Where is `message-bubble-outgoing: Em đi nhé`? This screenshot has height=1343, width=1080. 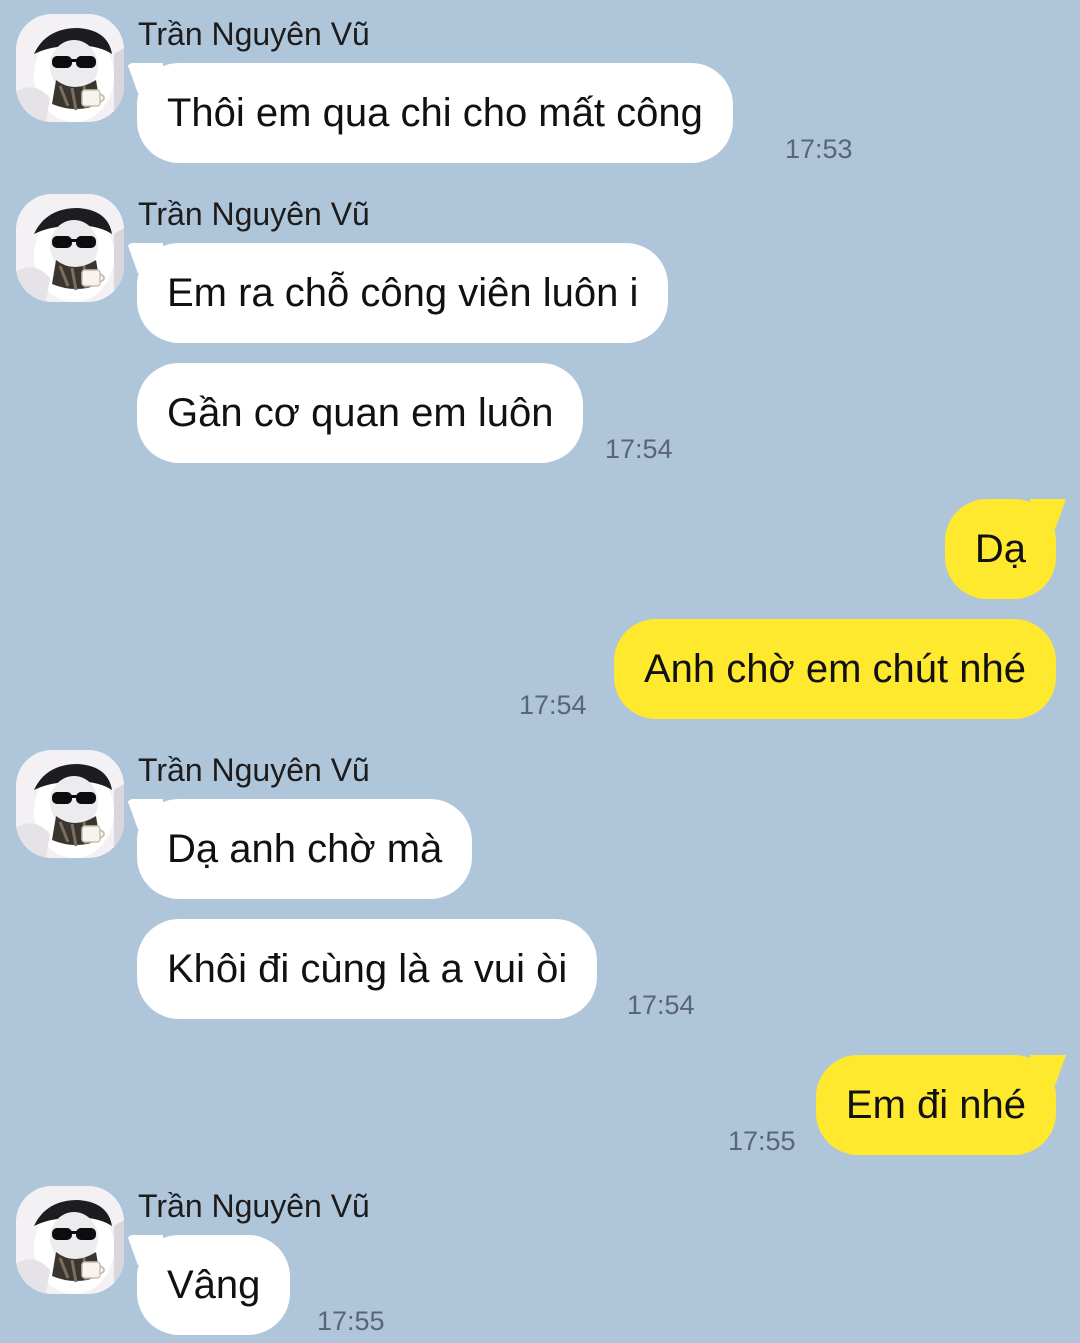 message-bubble-outgoing: Em đi nhé is located at coordinates (935, 1105).